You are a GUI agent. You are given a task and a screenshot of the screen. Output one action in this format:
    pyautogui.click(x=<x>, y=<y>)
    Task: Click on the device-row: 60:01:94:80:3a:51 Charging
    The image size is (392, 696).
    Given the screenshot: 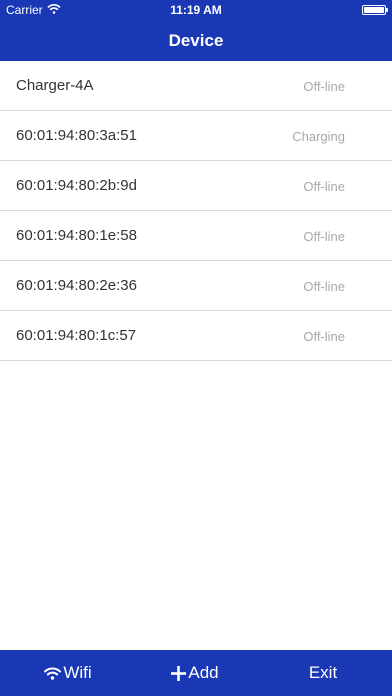 What is the action you would take?
    pyautogui.click(x=196, y=136)
    